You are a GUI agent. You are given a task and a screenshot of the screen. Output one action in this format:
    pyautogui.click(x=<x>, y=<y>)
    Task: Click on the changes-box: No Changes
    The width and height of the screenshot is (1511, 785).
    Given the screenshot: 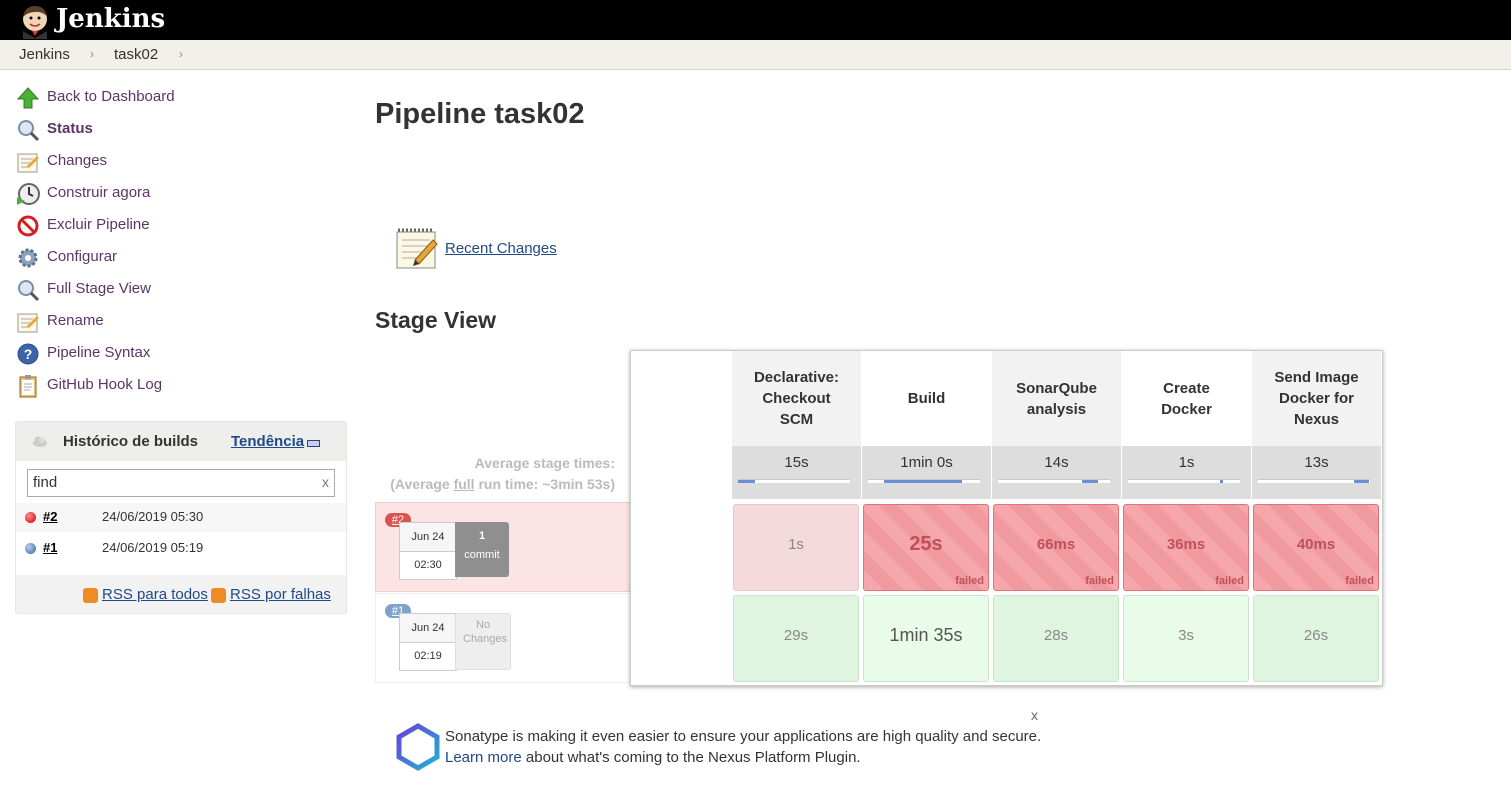 What is the action you would take?
    pyautogui.click(x=483, y=641)
    